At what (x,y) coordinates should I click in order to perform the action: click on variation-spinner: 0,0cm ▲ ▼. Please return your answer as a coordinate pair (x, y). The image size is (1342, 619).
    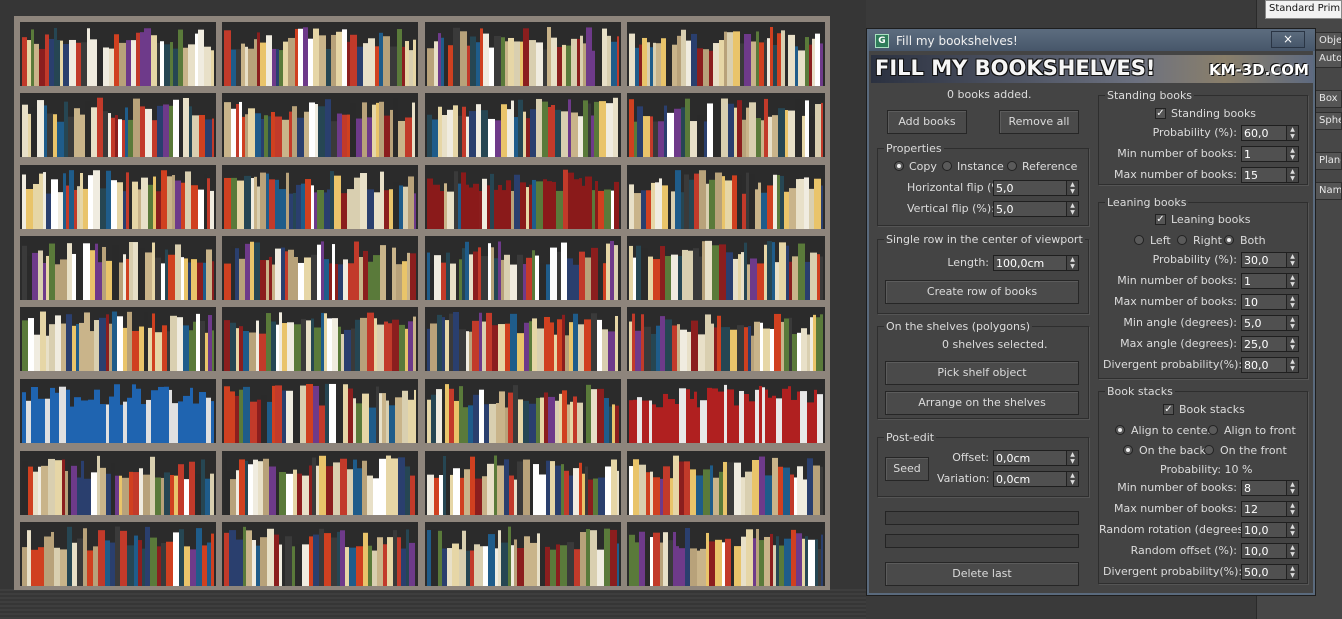
    Looking at the image, I should click on (1036, 479).